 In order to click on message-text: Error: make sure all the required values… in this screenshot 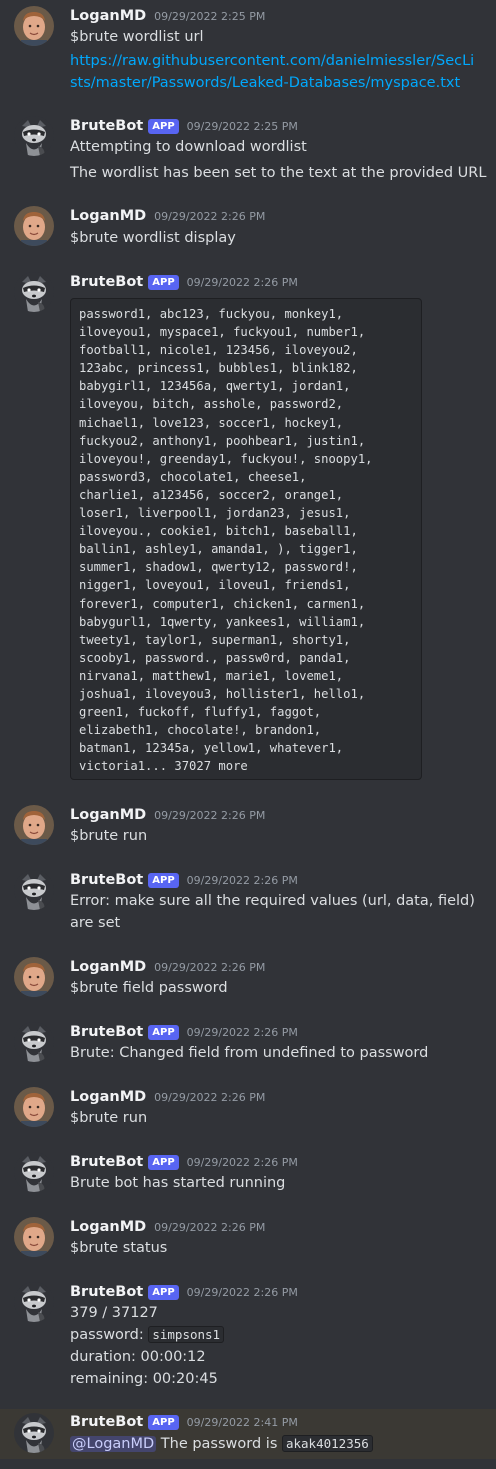, I will do `click(272, 901)`.